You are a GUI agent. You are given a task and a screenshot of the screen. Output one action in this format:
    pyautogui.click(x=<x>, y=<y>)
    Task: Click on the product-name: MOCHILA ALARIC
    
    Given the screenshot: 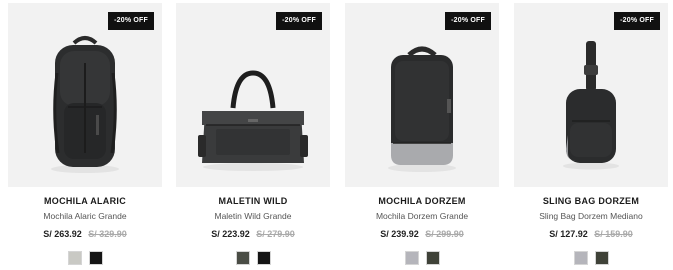 What is the action you would take?
    pyautogui.click(x=85, y=201)
    